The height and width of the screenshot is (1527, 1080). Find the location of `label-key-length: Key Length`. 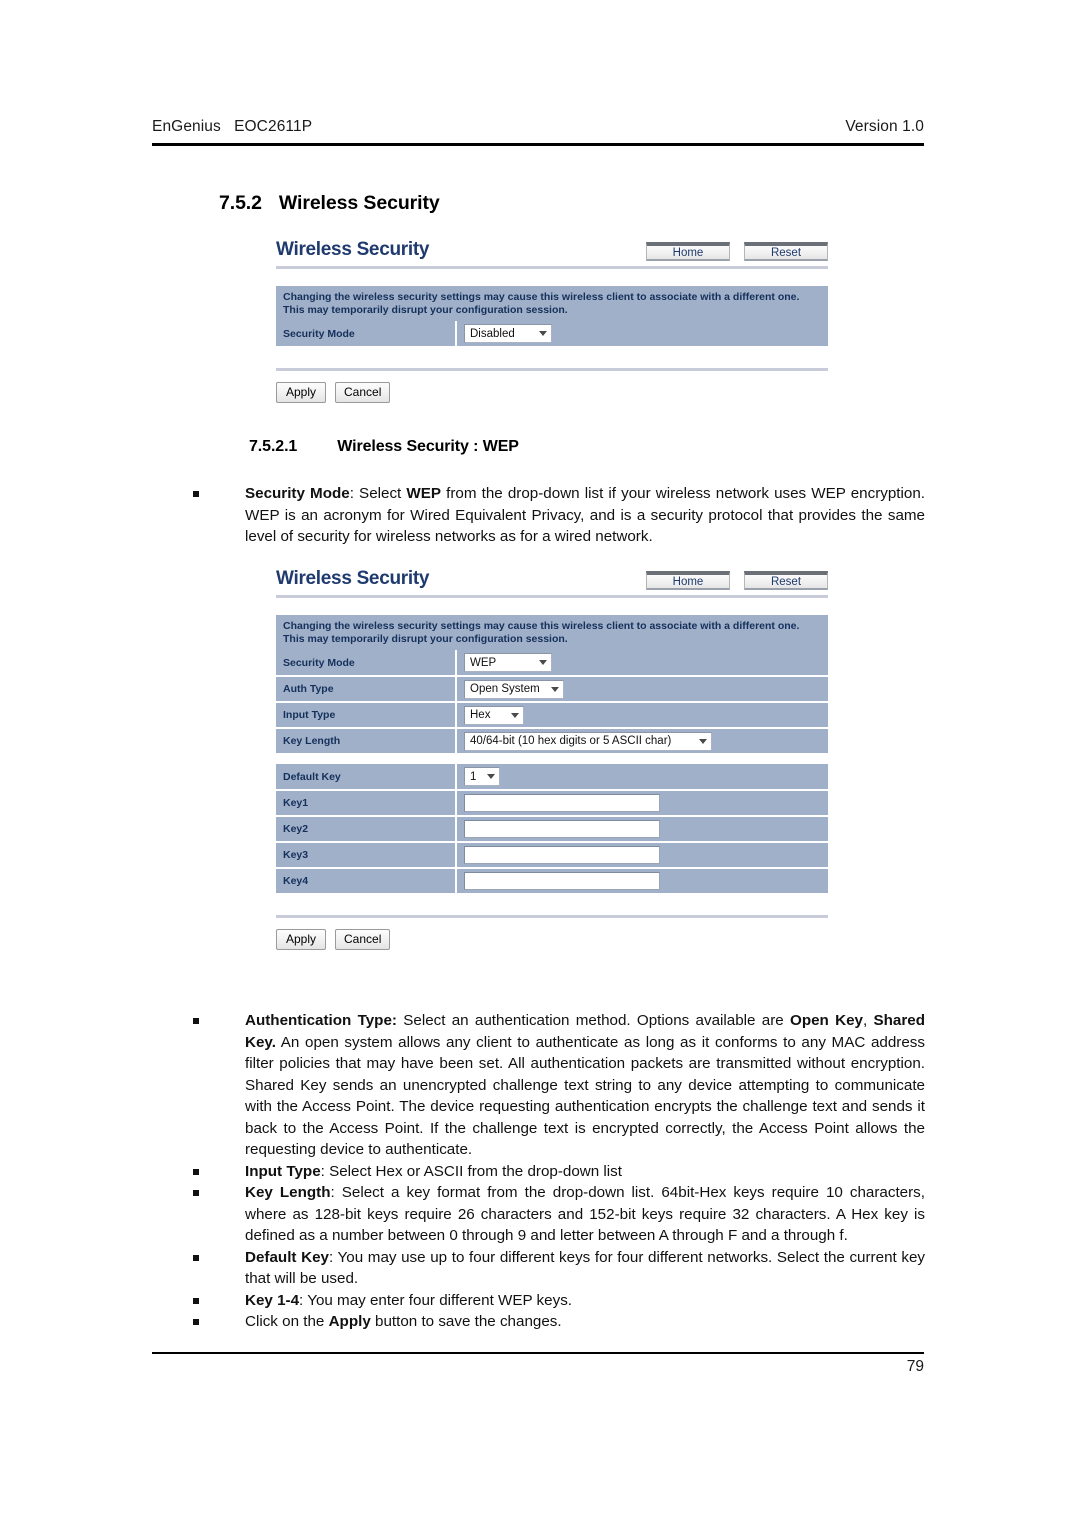

label-key-length: Key Length is located at coordinates (366, 741).